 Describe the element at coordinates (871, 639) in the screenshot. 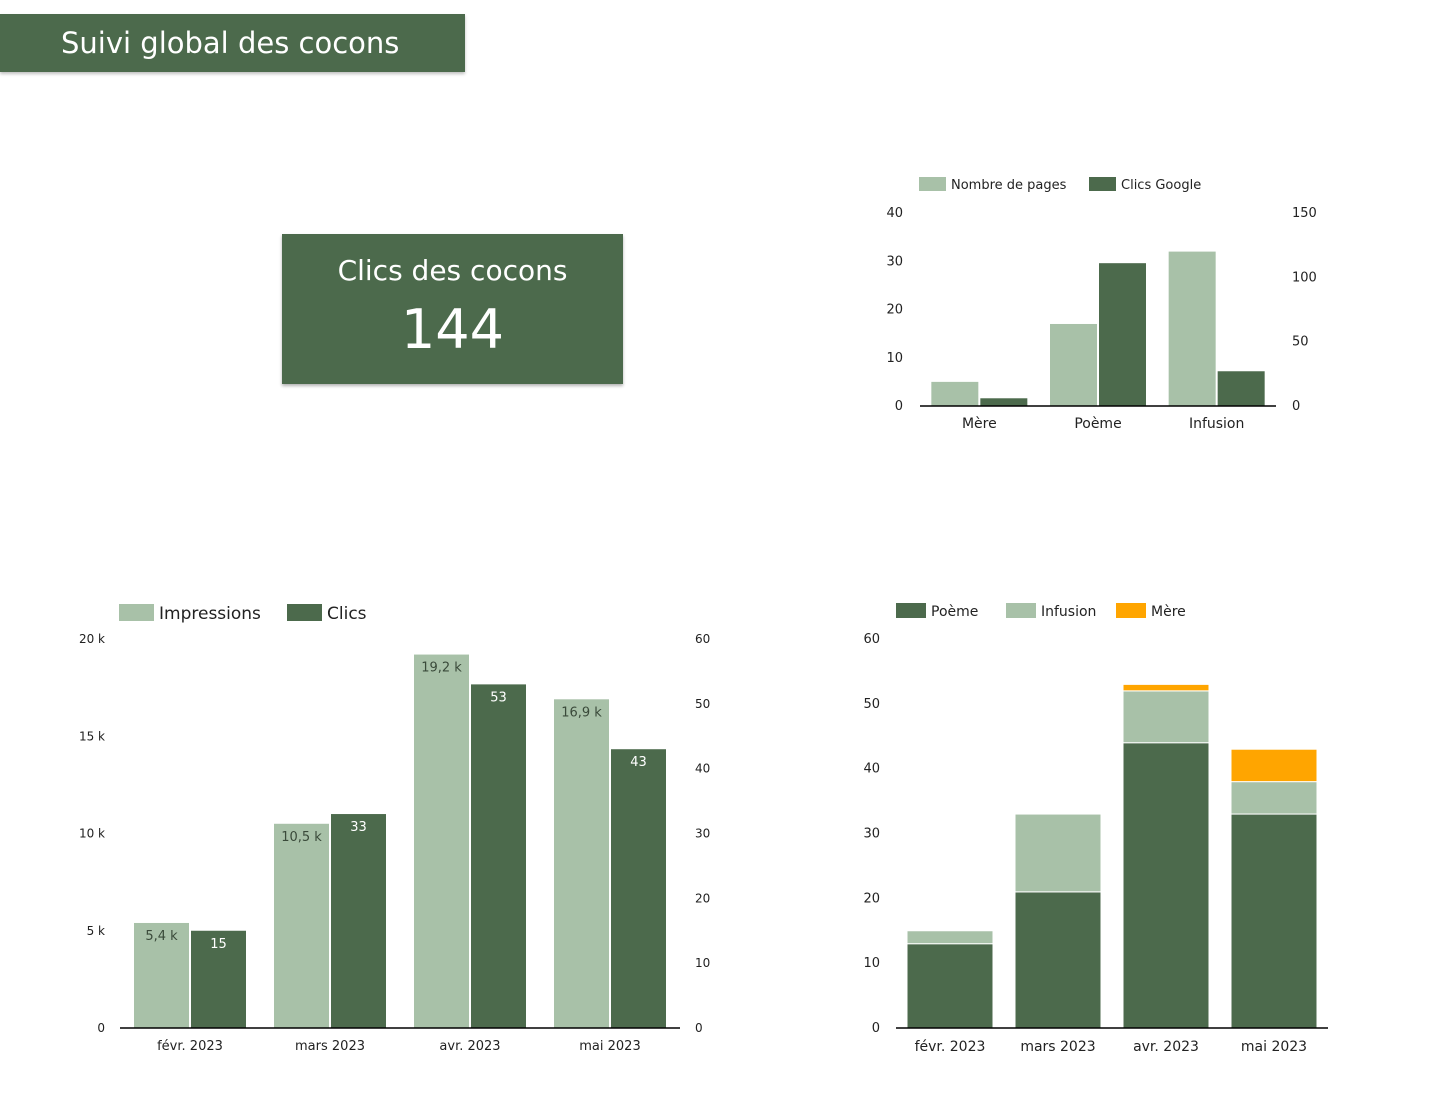

I see `y-left-tick-label: 60` at that location.